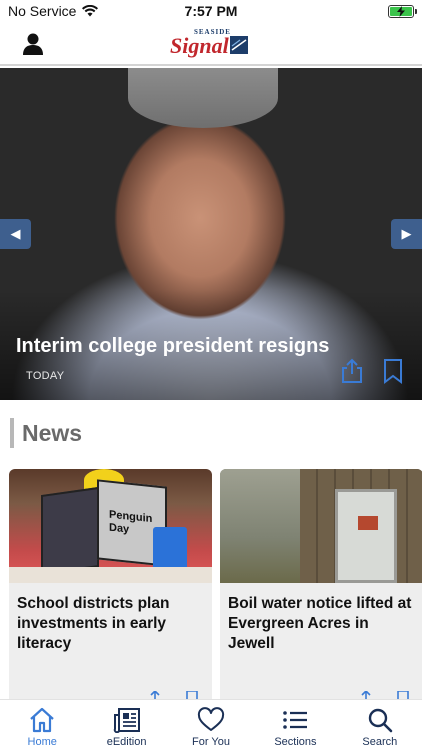 The width and height of the screenshot is (422, 750). What do you see at coordinates (321, 526) in the screenshot?
I see `article-image` at bounding box center [321, 526].